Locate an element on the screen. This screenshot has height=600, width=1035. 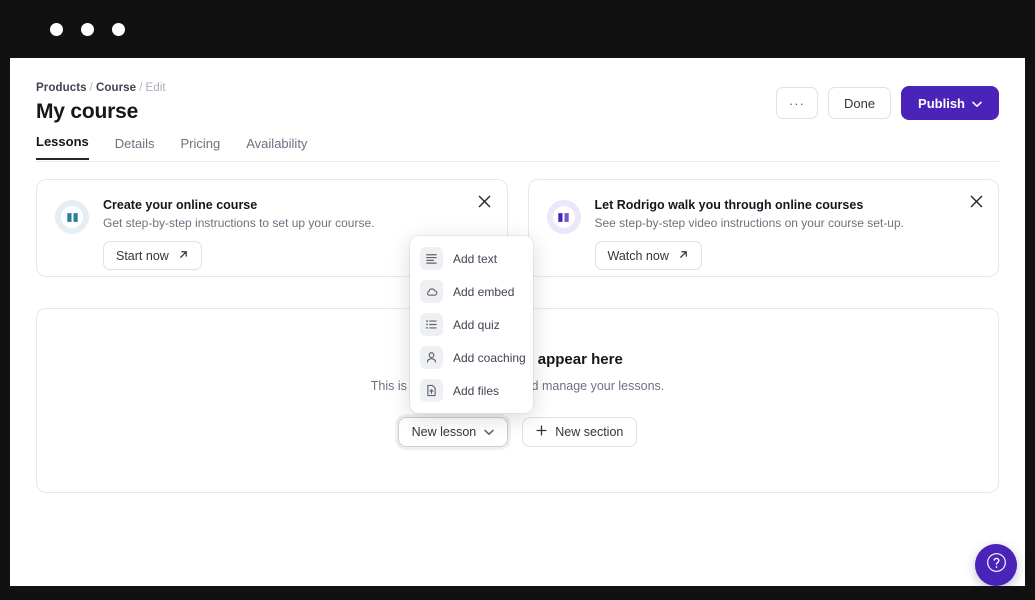
tab-bar-divider is located at coordinates (517, 161).